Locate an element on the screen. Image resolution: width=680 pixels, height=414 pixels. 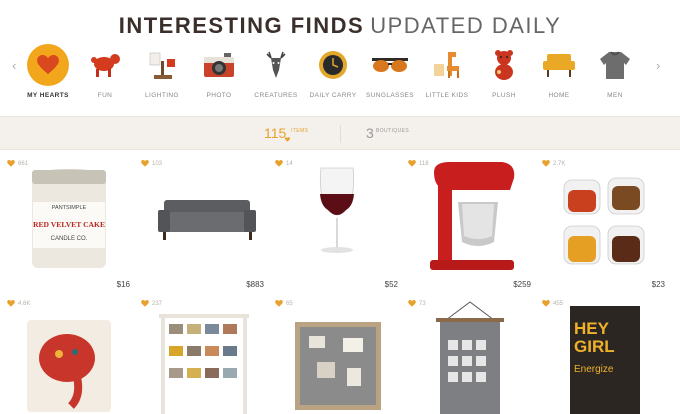
candle-jar-image: PANTSIMPLE RED VELVET CAKE CANDLE CO. is located at coordinates (69, 218).